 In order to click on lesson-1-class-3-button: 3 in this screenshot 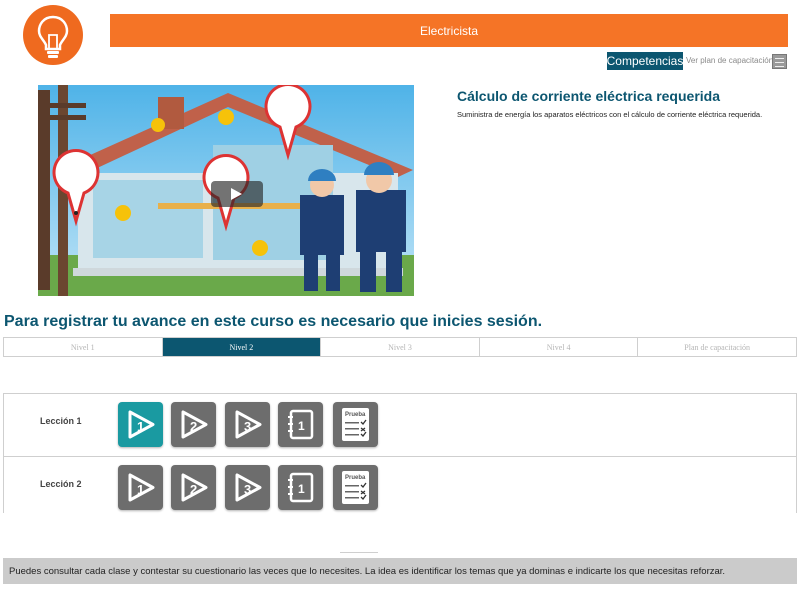, I will do `click(247, 424)`.